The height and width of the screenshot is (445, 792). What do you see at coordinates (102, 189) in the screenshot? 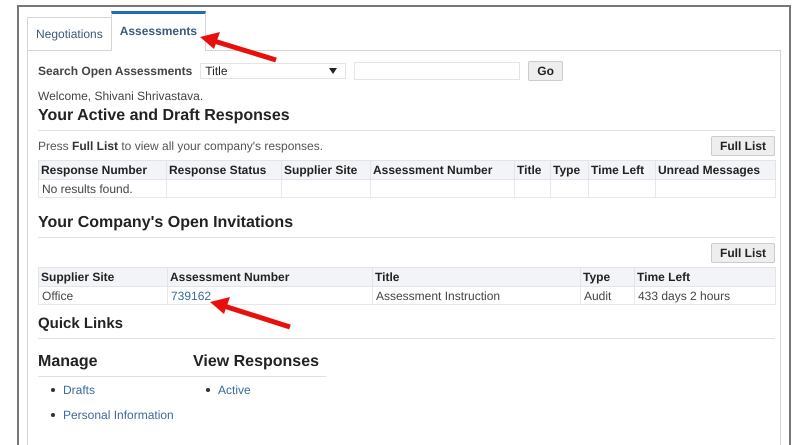
I see `table-cell: No results found.` at bounding box center [102, 189].